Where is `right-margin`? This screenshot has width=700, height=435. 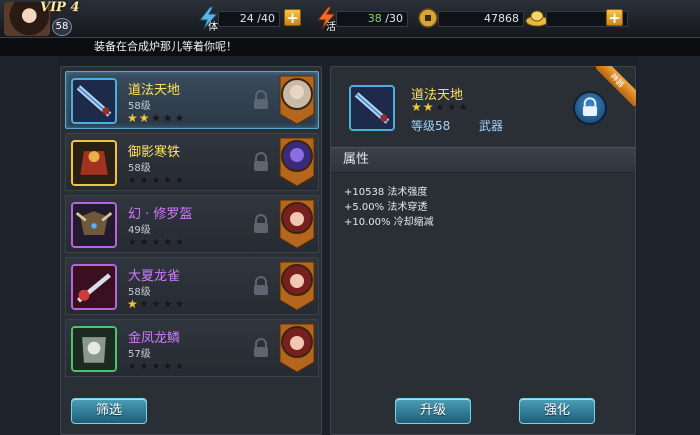
right-margin is located at coordinates (669, 245).